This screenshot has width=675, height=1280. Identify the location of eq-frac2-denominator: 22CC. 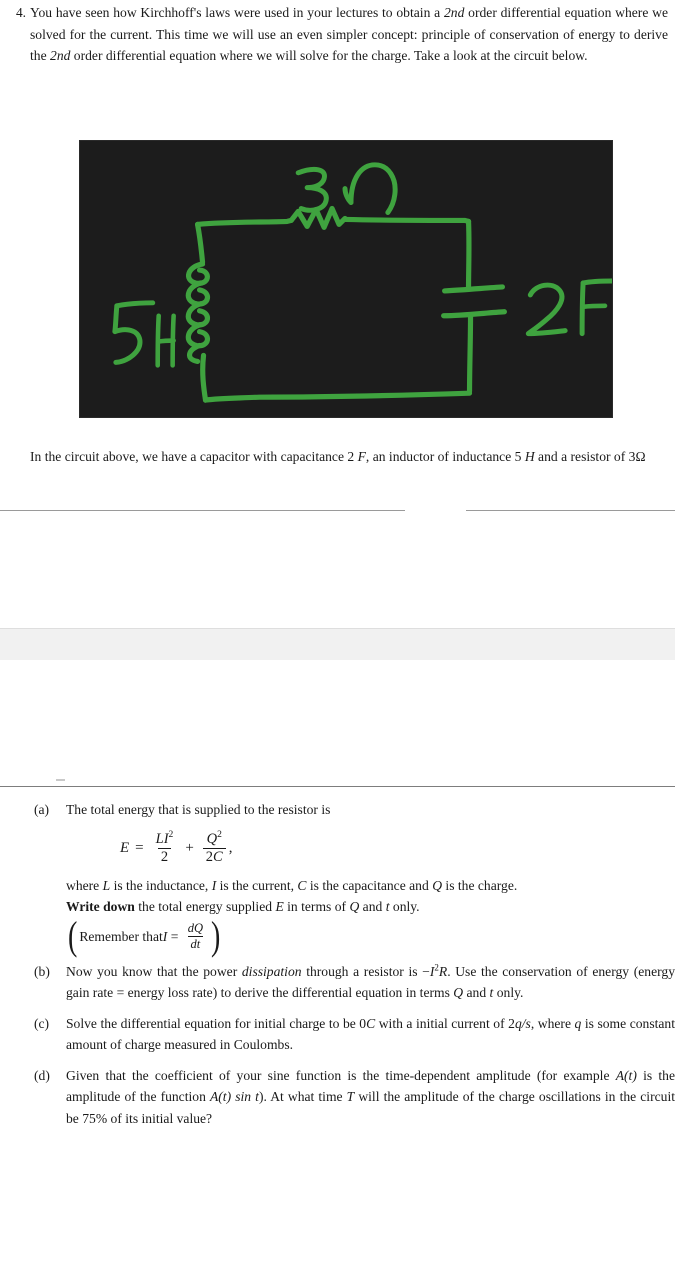
(214, 857).